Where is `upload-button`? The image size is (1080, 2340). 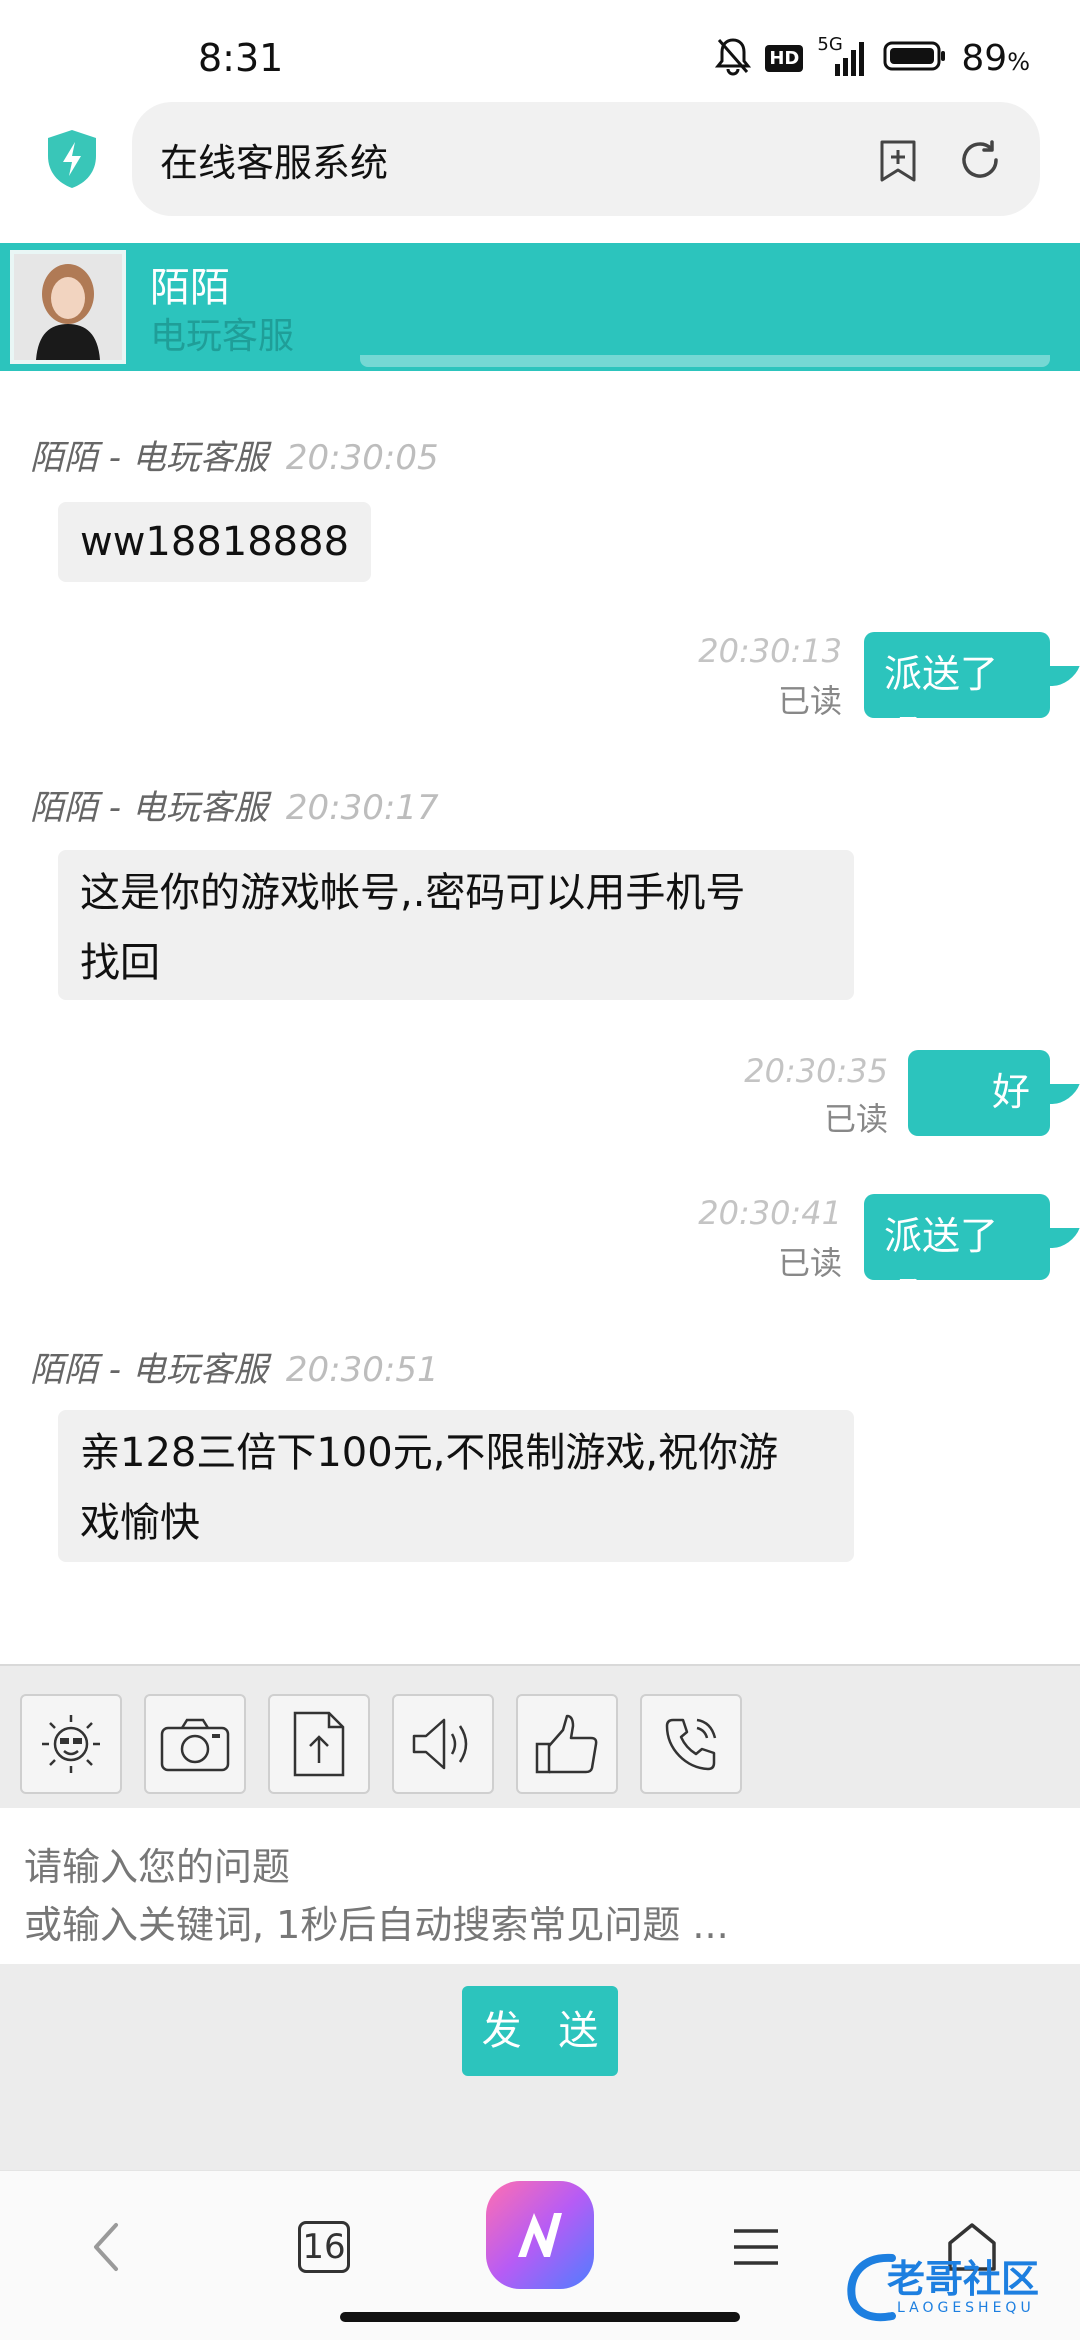 upload-button is located at coordinates (319, 1744).